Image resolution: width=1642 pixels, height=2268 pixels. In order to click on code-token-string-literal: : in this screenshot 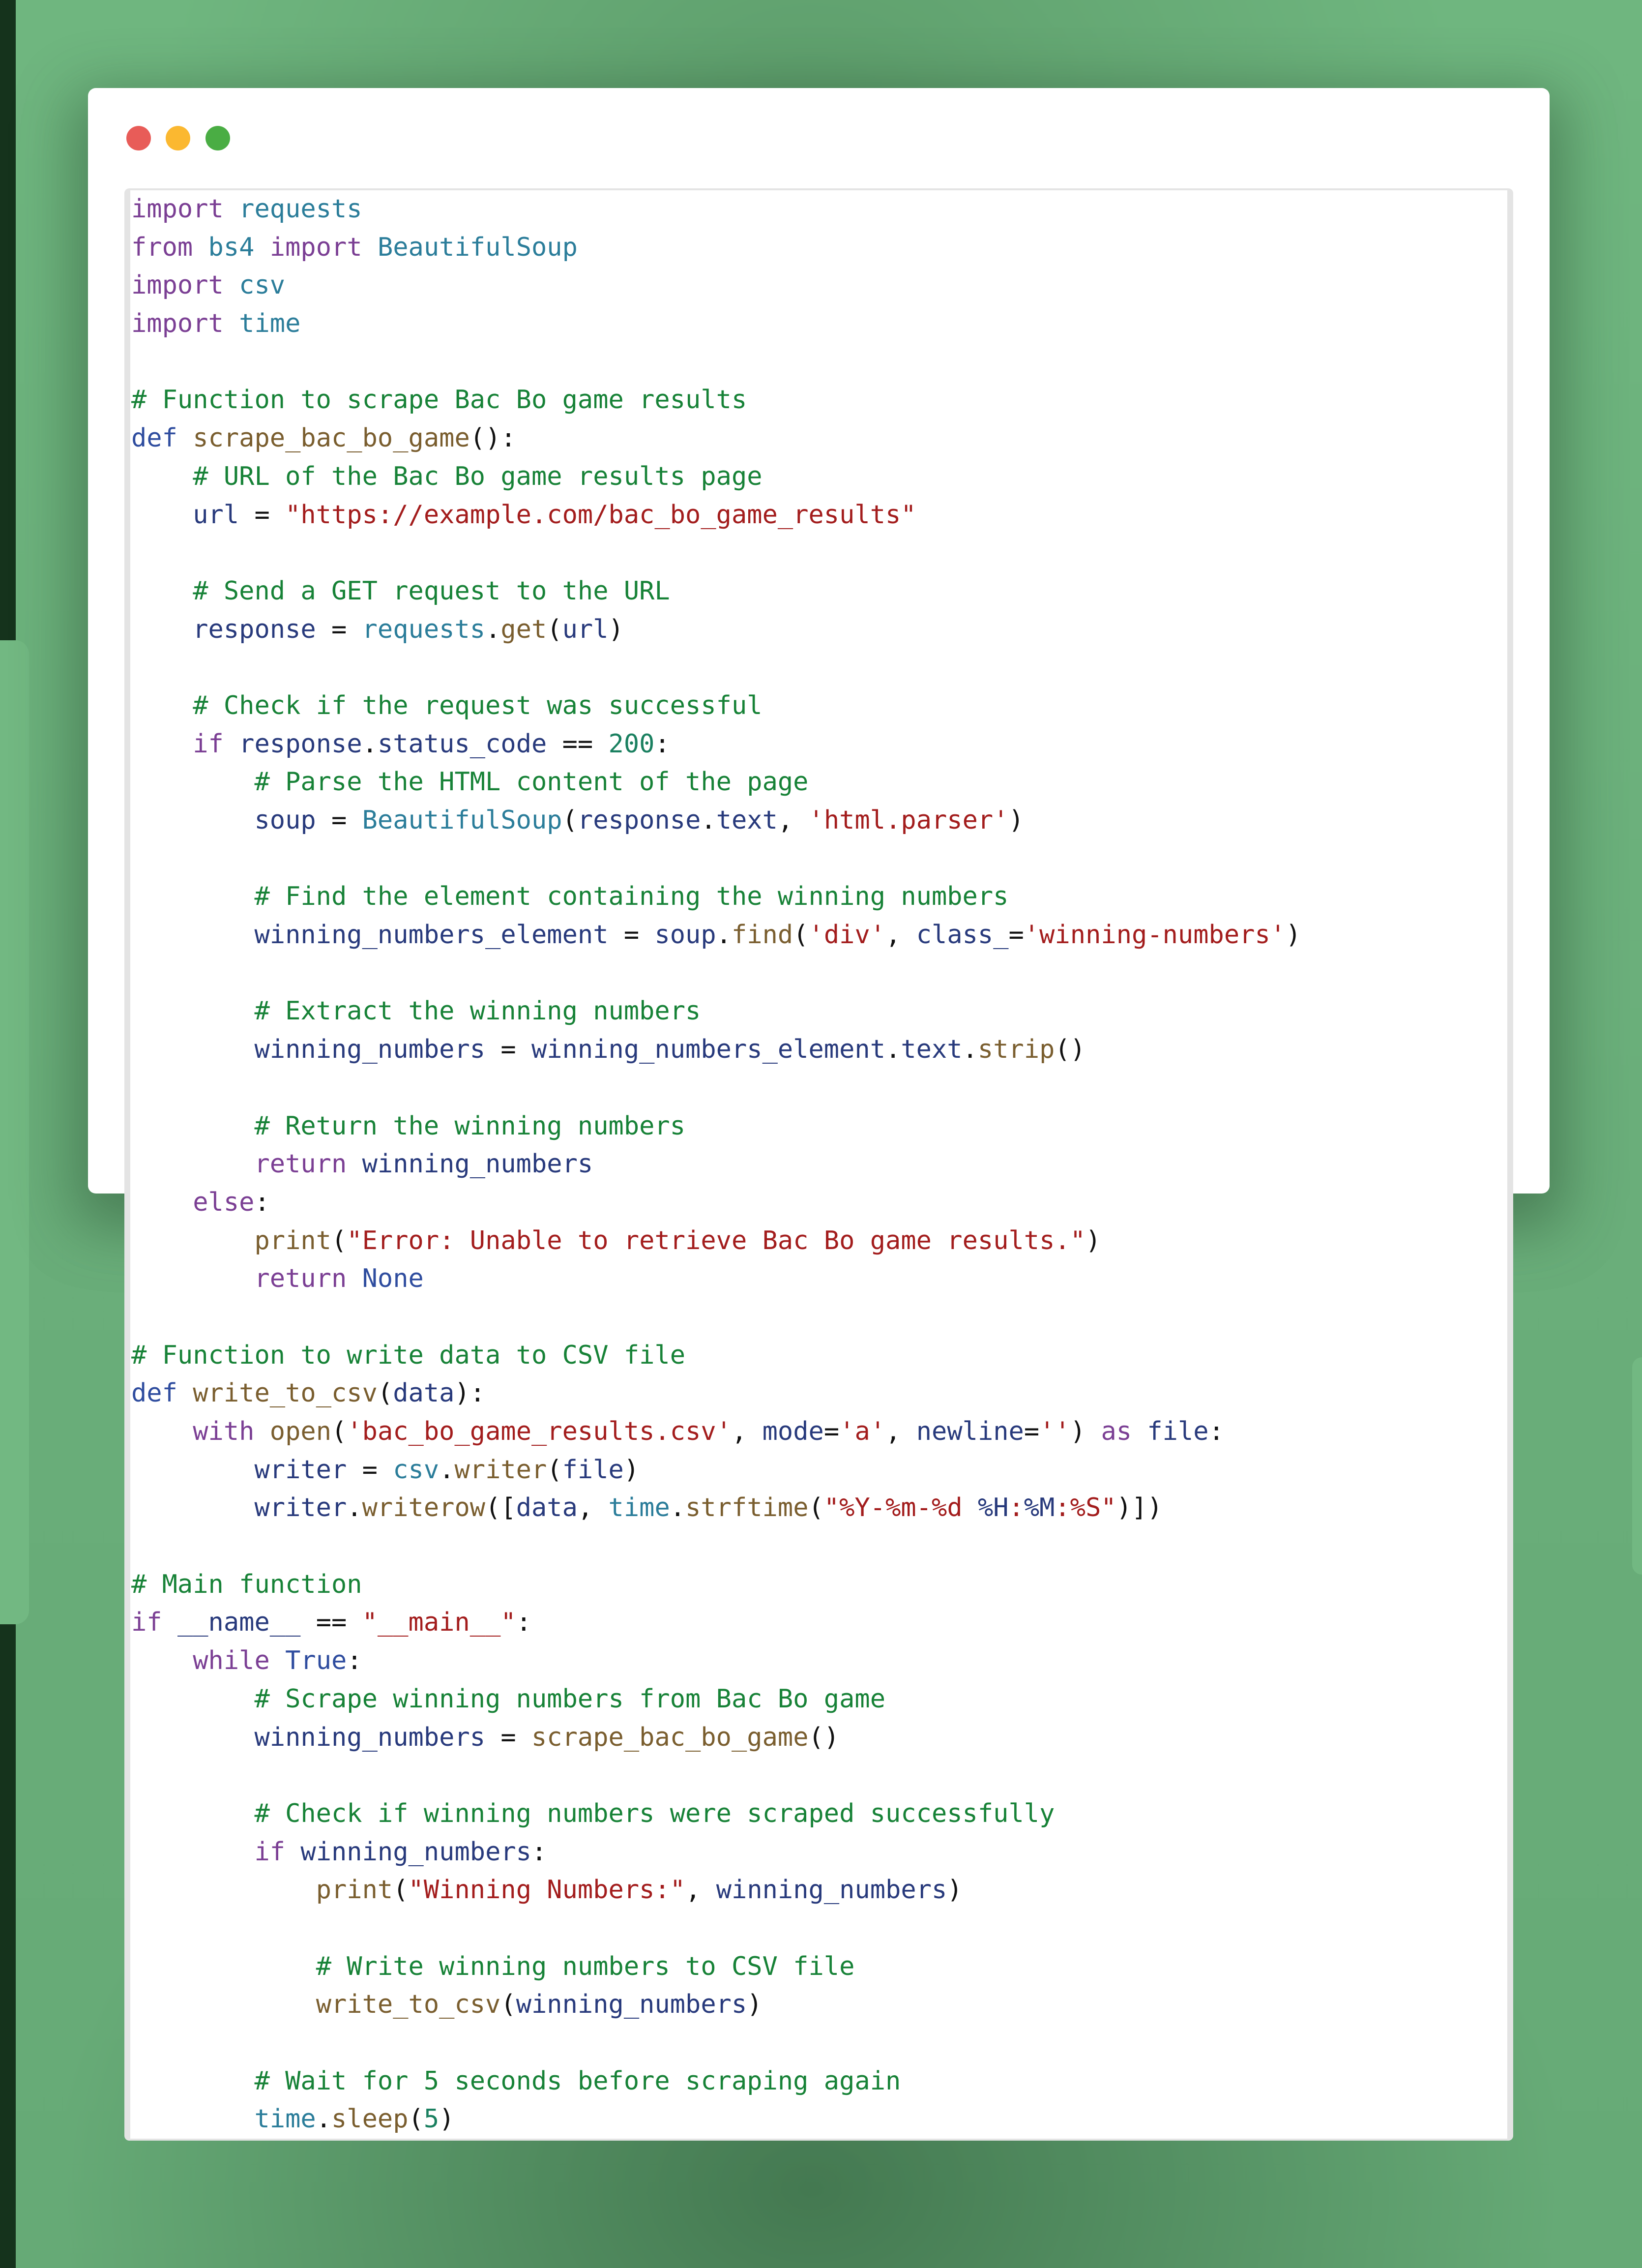, I will do `click(1016, 1508)`.